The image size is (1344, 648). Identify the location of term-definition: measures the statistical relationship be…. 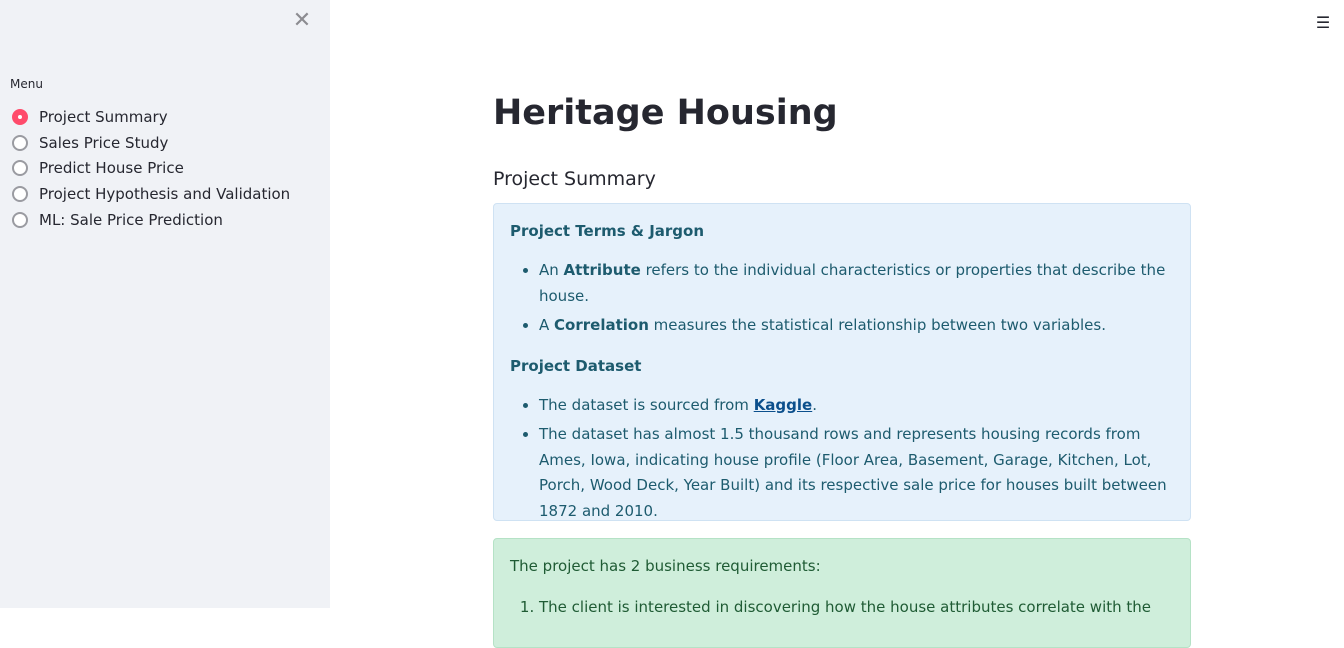
(877, 325).